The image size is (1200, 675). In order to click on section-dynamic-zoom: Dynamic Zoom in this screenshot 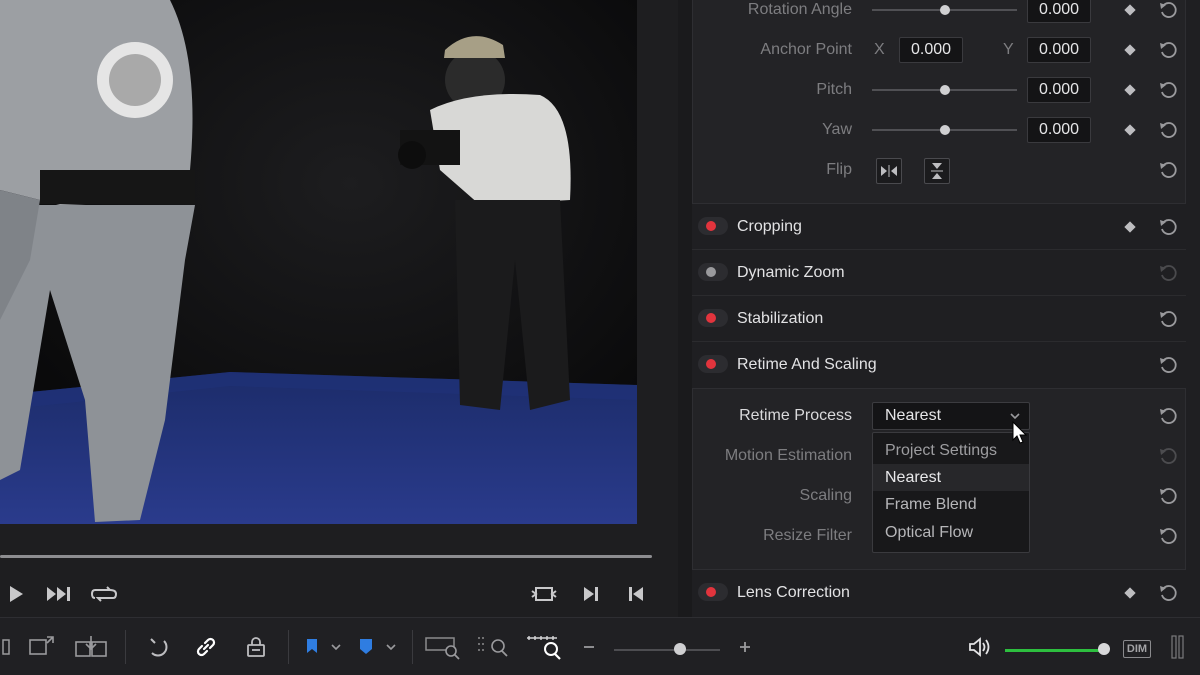, I will do `click(939, 273)`.